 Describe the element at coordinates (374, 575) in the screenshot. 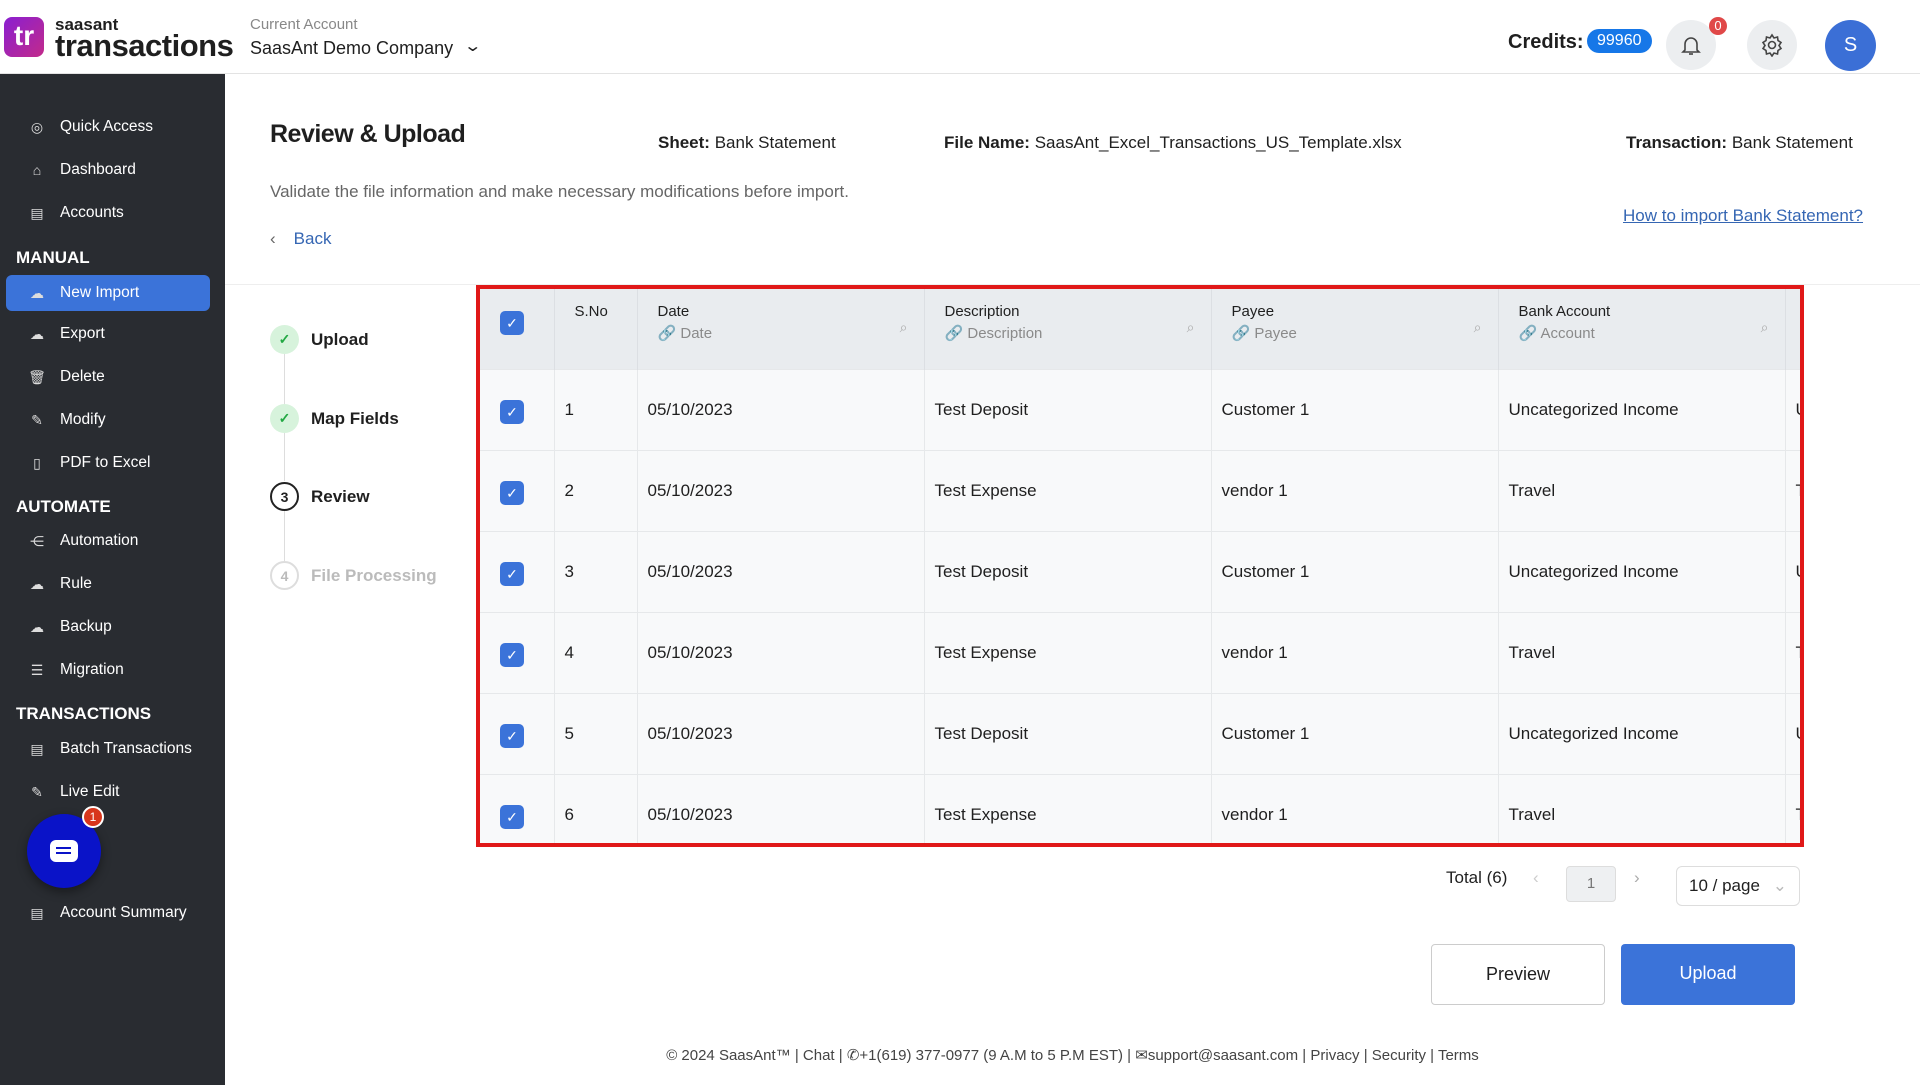

I see `step-label: File Processing` at that location.